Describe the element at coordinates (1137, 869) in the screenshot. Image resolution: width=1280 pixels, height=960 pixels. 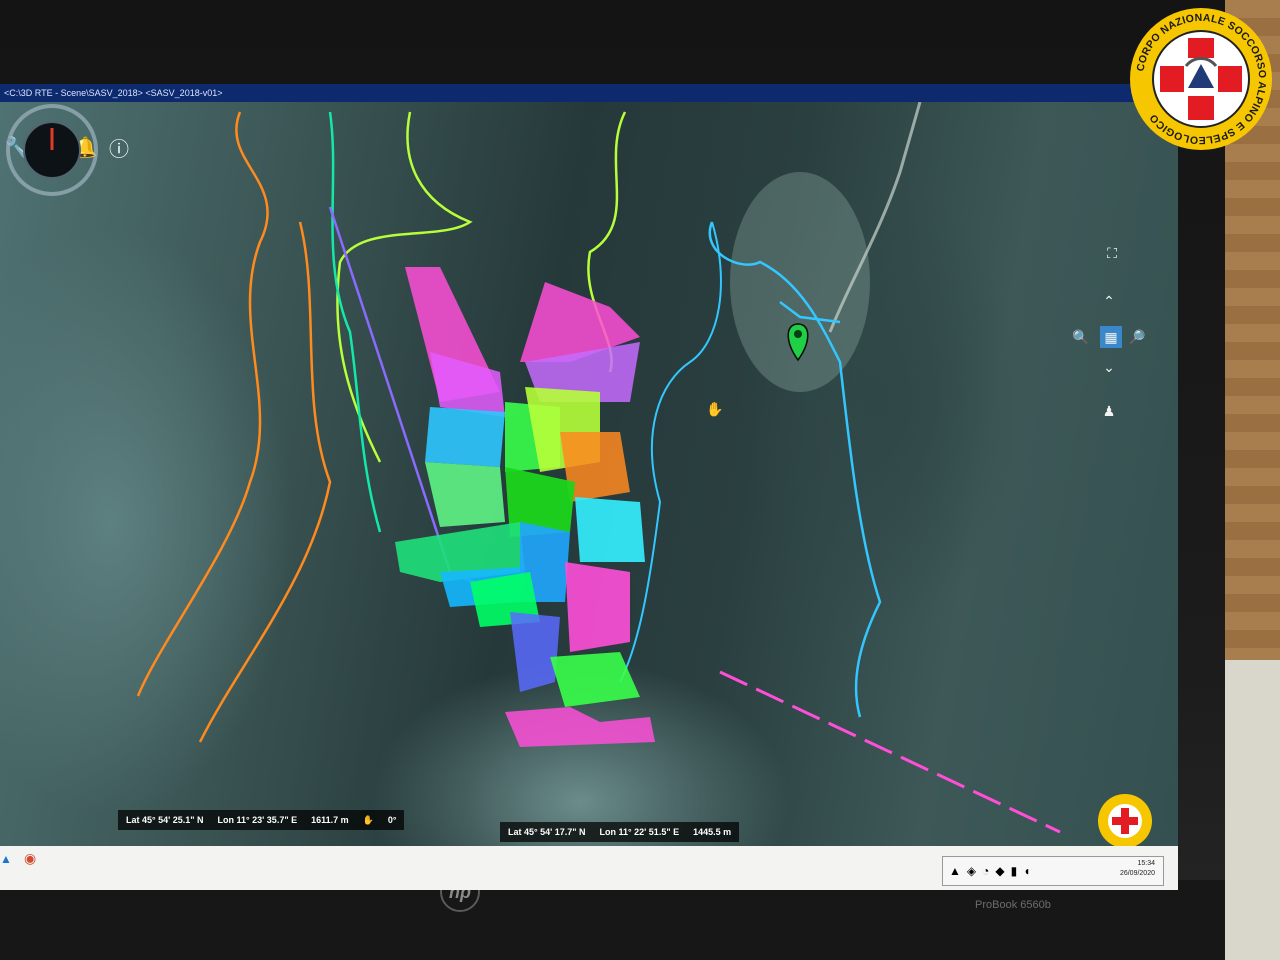
I see `clock: 15:34 26/09/2020` at that location.